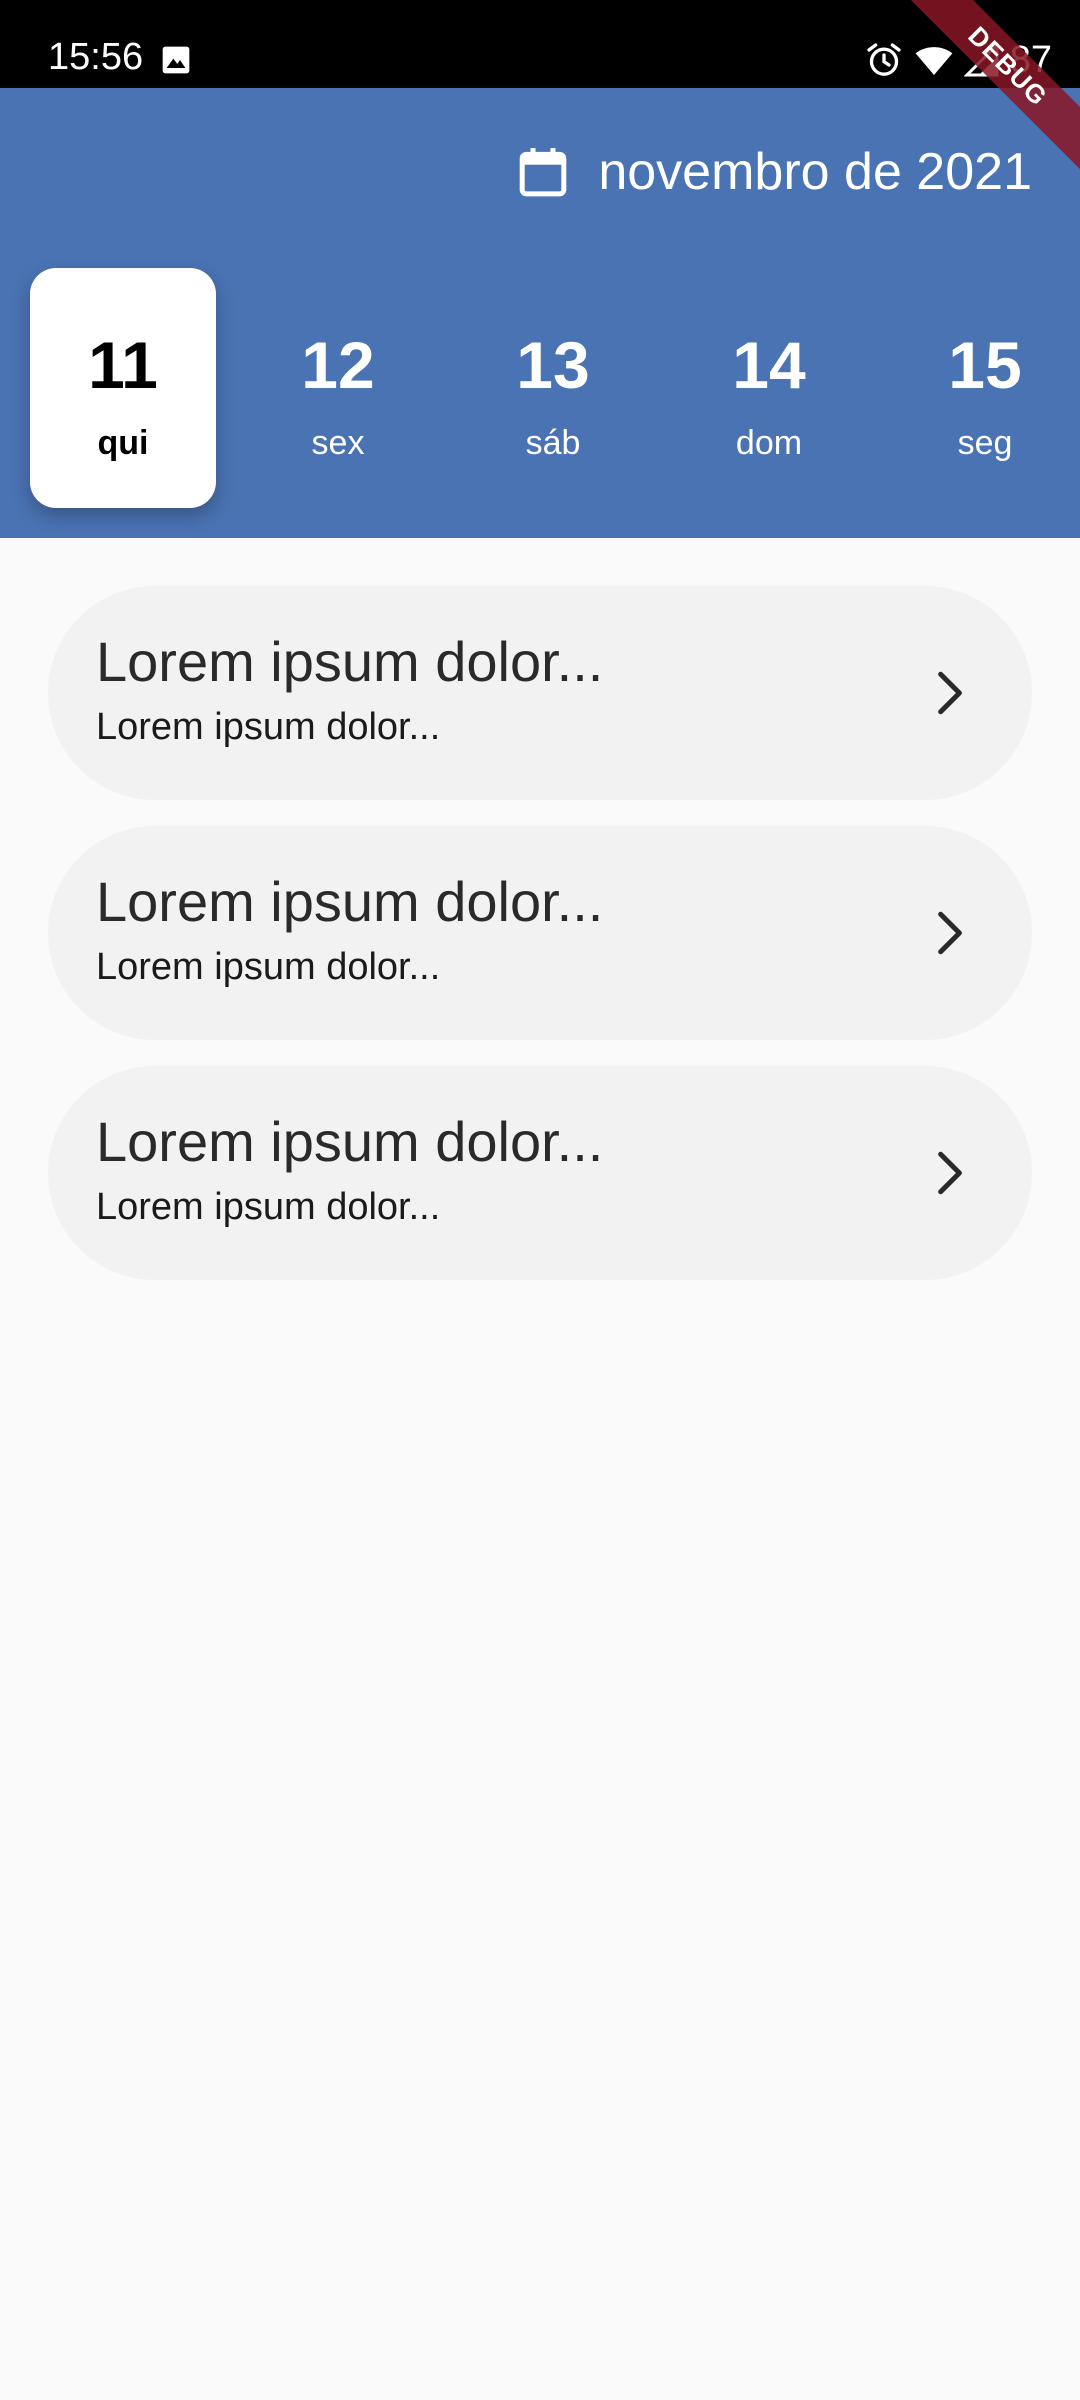 This screenshot has width=1080, height=2400. Describe the element at coordinates (96, 57) in the screenshot. I see `status-time: 15:56` at that location.